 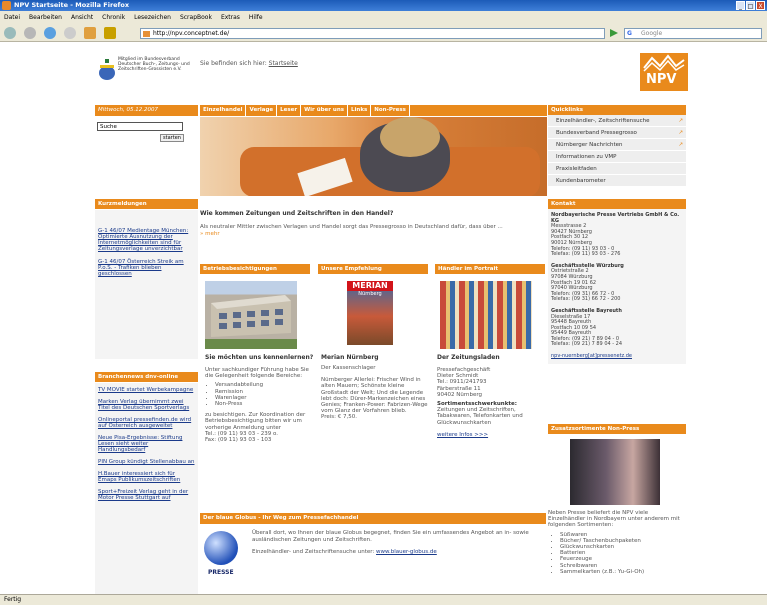 What do you see at coordinates (468, 357) in the screenshot?
I see `haendler-title: Der Zeitungsladen` at bounding box center [468, 357].